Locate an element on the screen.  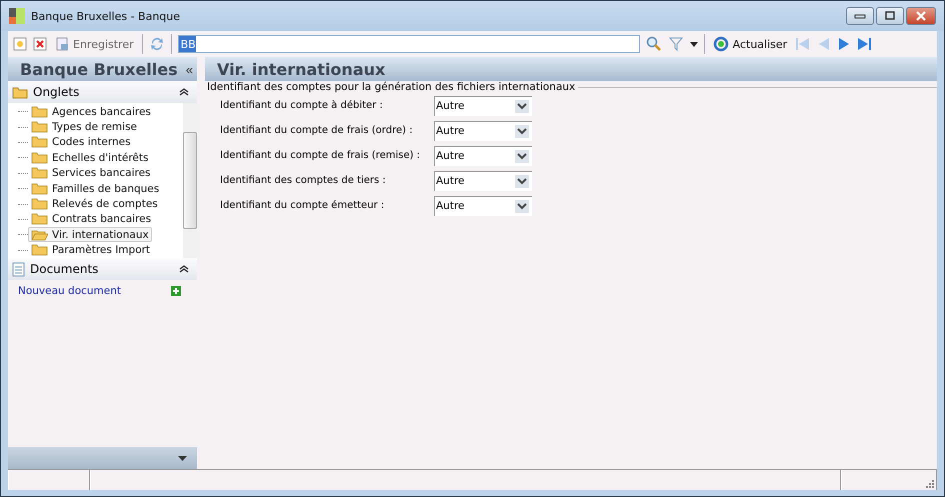
last-icon is located at coordinates (865, 44).